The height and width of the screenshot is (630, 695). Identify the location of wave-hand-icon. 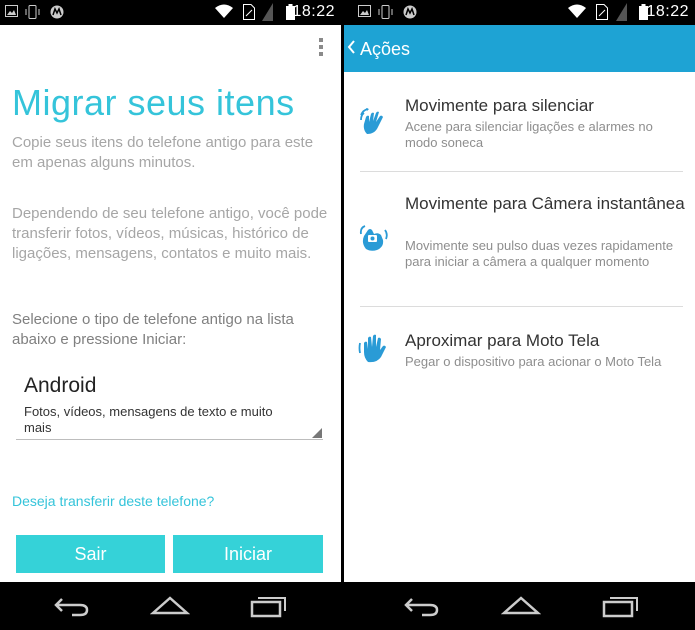
(371, 121).